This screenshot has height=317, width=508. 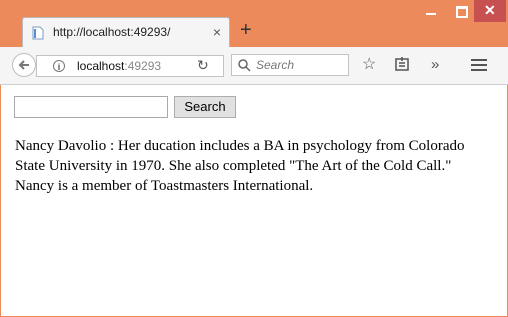 I want to click on address-bar: i localhost:49293, so click(x=130, y=66).